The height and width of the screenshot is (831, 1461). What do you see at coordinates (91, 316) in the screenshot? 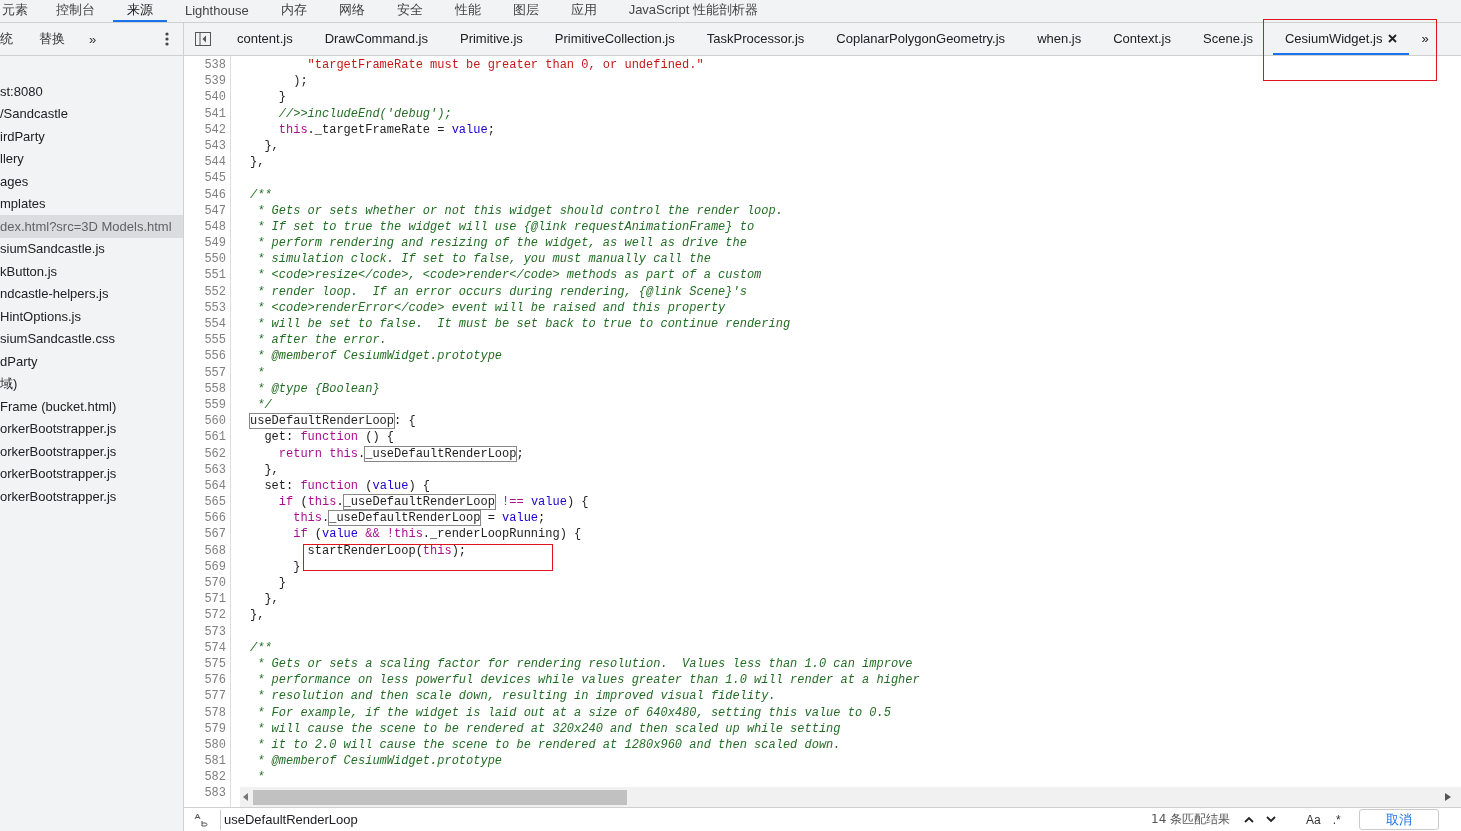
I see `file-tree-item: HintOptions.js` at bounding box center [91, 316].